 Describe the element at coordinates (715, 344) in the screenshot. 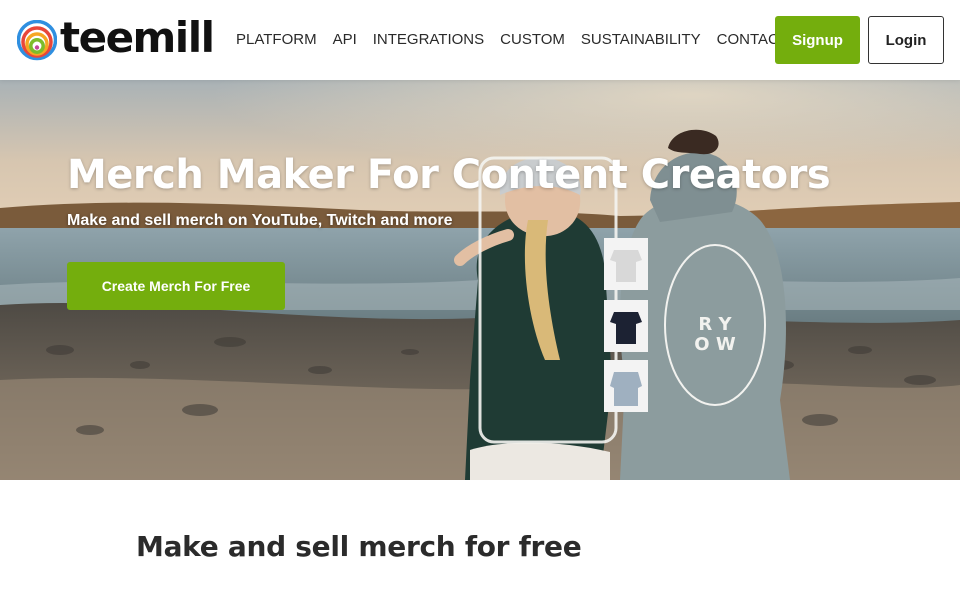

I see `svg-text: O W` at that location.